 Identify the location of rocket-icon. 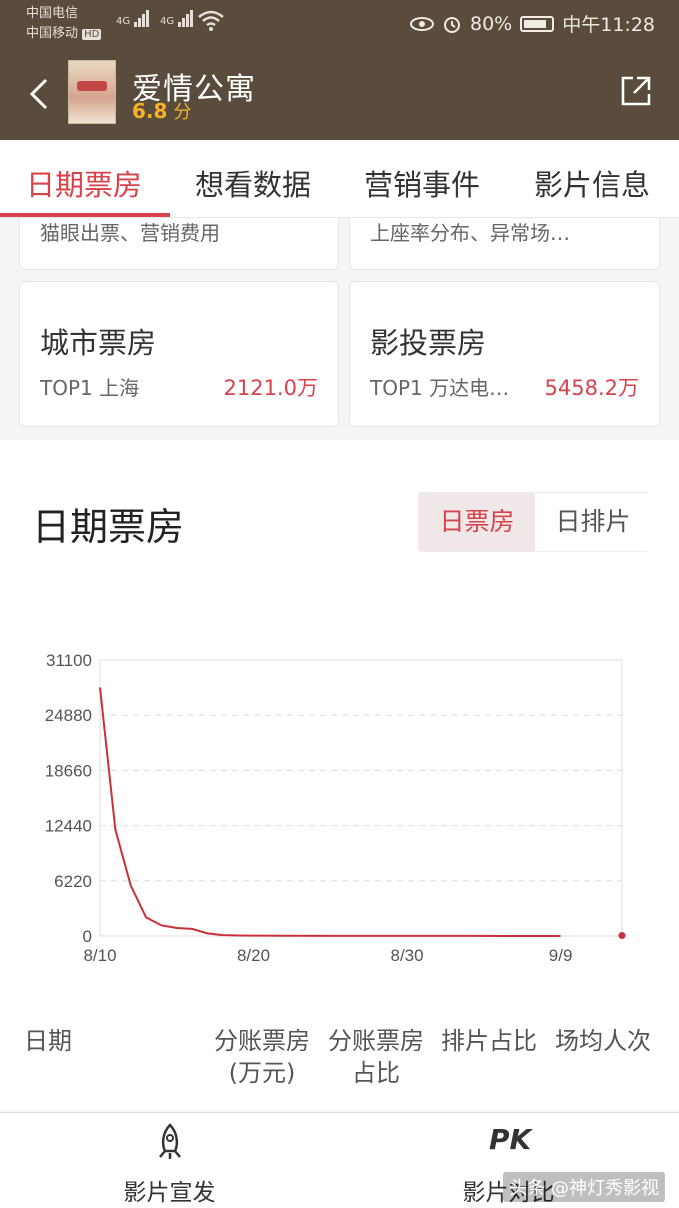
(170, 1141).